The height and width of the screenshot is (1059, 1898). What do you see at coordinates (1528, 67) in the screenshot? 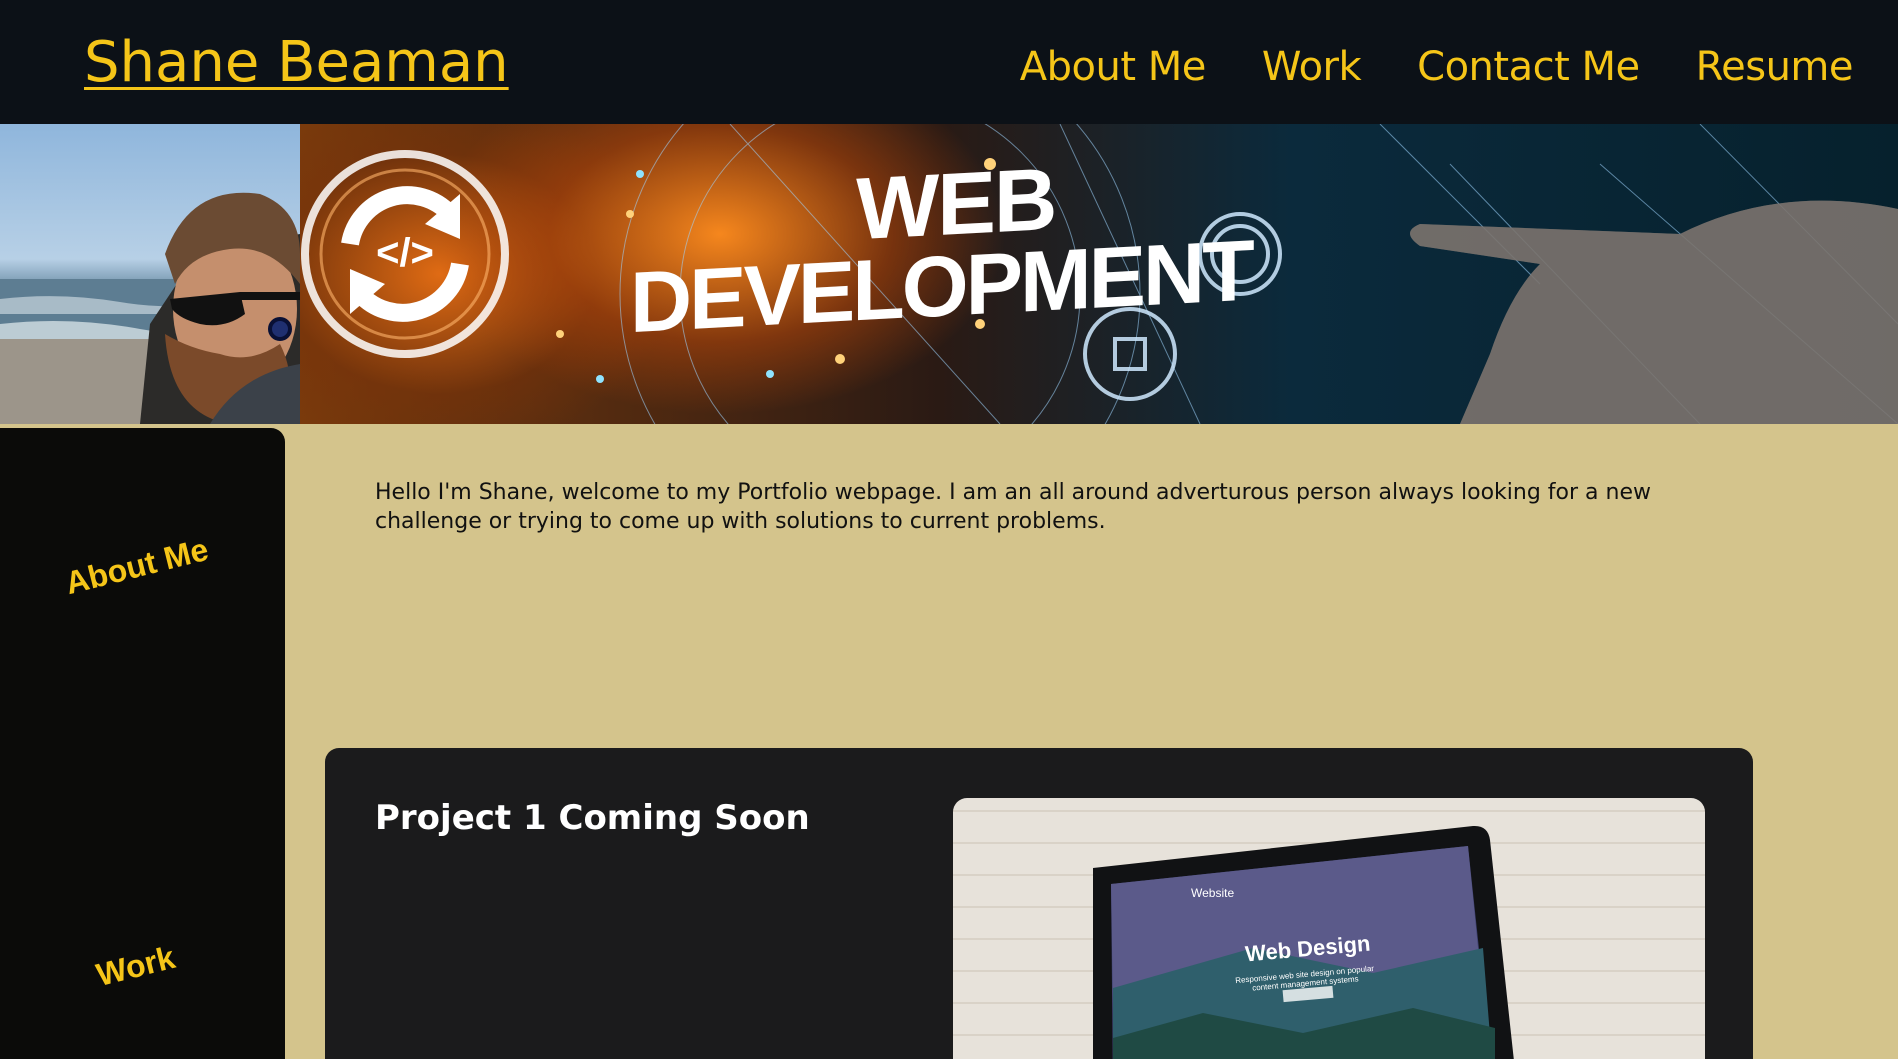
I see `nav-contact-me: Contact Me` at bounding box center [1528, 67].